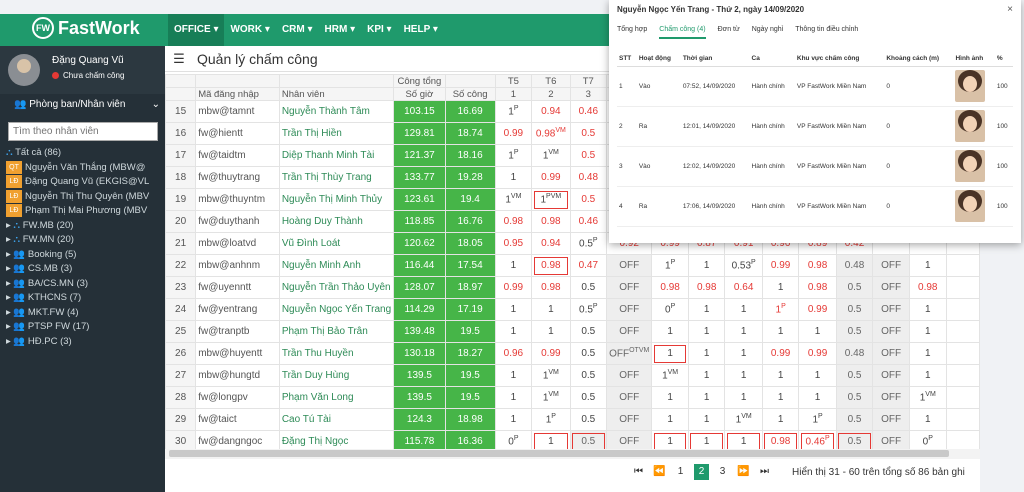  Describe the element at coordinates (85, 327) in the screenshot. I see `tree-item: ▸ 👥 PTSP FW (17)` at that location.